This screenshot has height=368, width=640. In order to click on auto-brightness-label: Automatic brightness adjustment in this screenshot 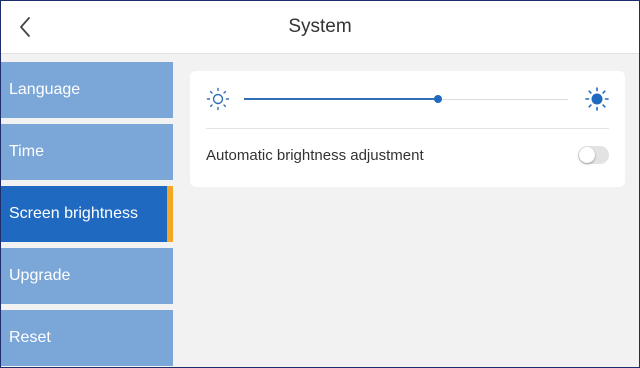, I will do `click(315, 155)`.